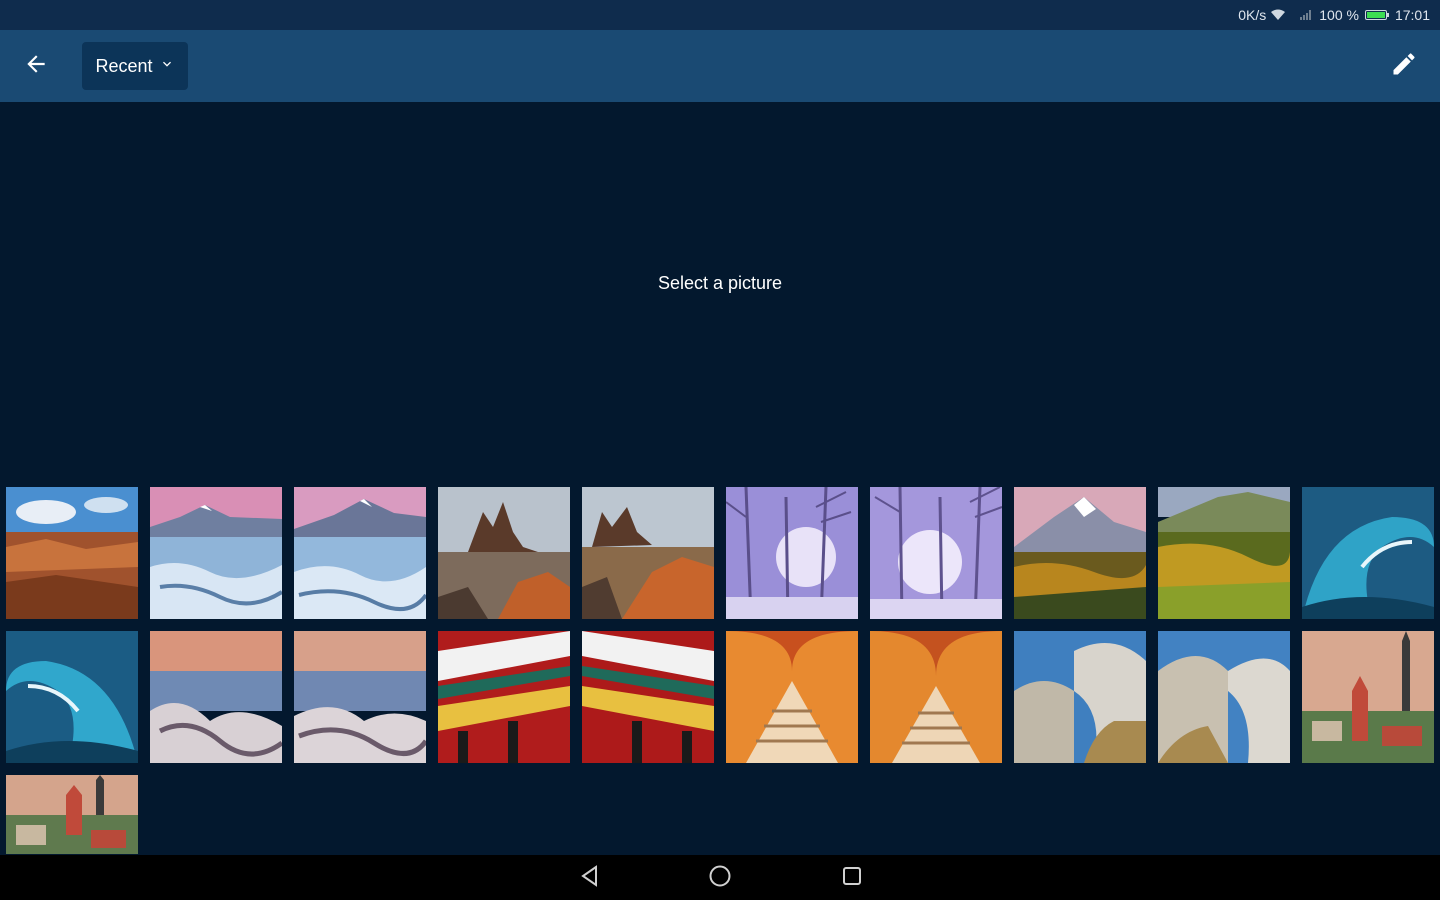 The width and height of the screenshot is (1440, 900). I want to click on status-bar: 0K/s 100 % 17:01, so click(720, 15).